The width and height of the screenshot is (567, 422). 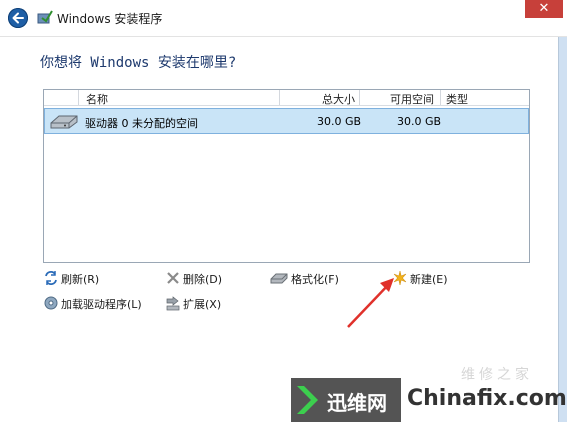 I want to click on list-header: 名称 总大小 可用空间 类型, so click(x=286, y=98).